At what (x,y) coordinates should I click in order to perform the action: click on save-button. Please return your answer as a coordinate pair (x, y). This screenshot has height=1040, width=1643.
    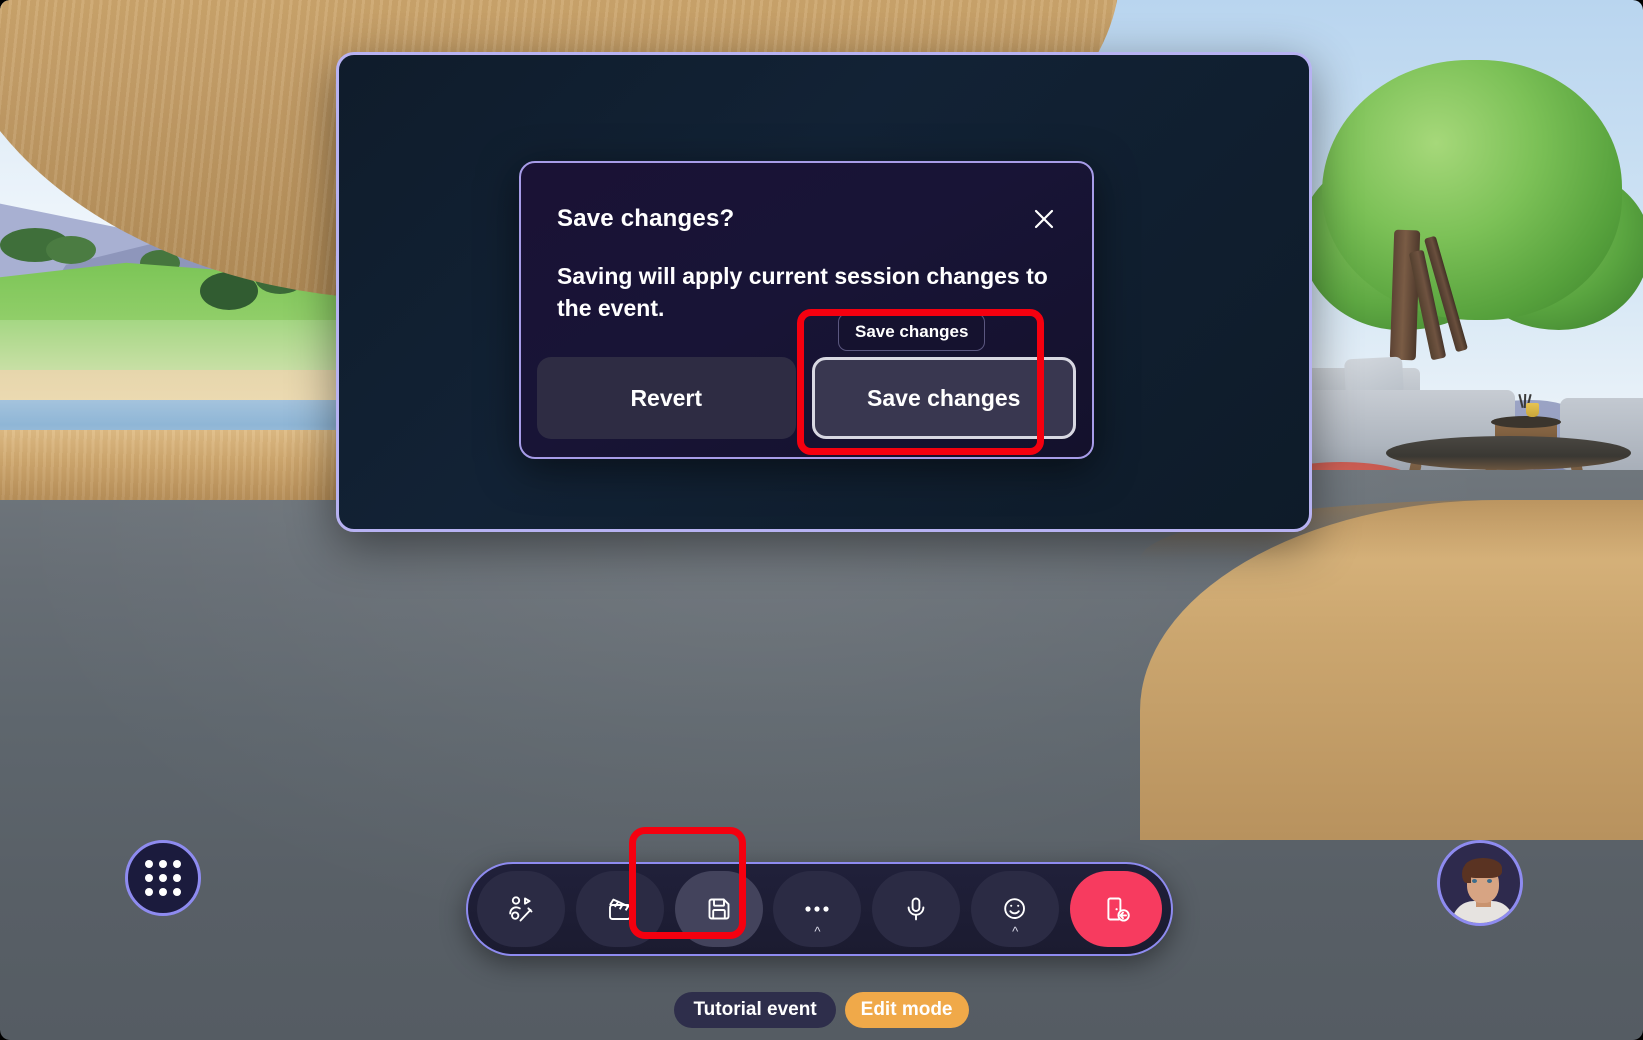
    Looking at the image, I should click on (718, 909).